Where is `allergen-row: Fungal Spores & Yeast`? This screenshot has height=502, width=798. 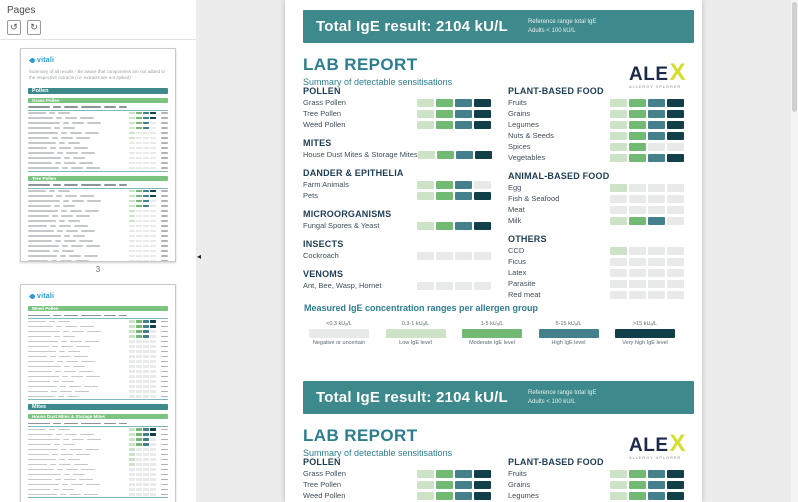
allergen-row: Fungal Spores & Yeast is located at coordinates (397, 225).